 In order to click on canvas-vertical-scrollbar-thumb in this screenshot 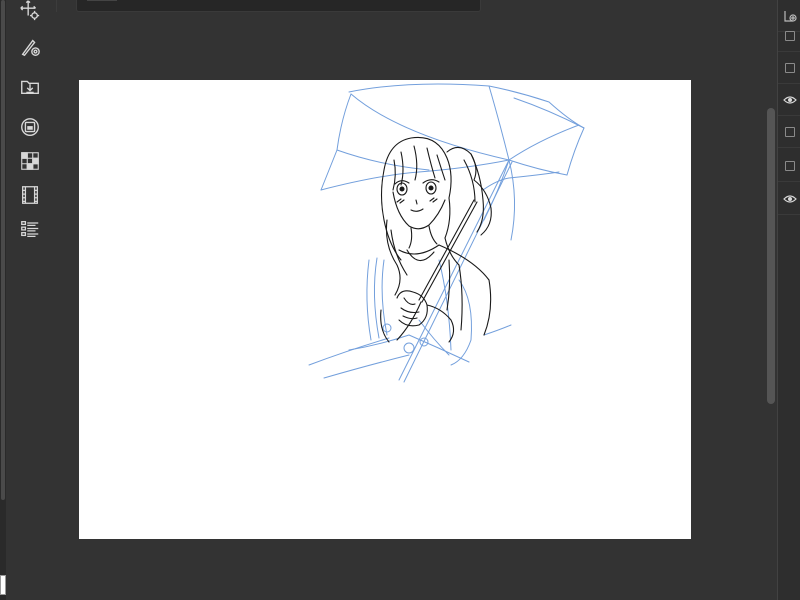, I will do `click(771, 256)`.